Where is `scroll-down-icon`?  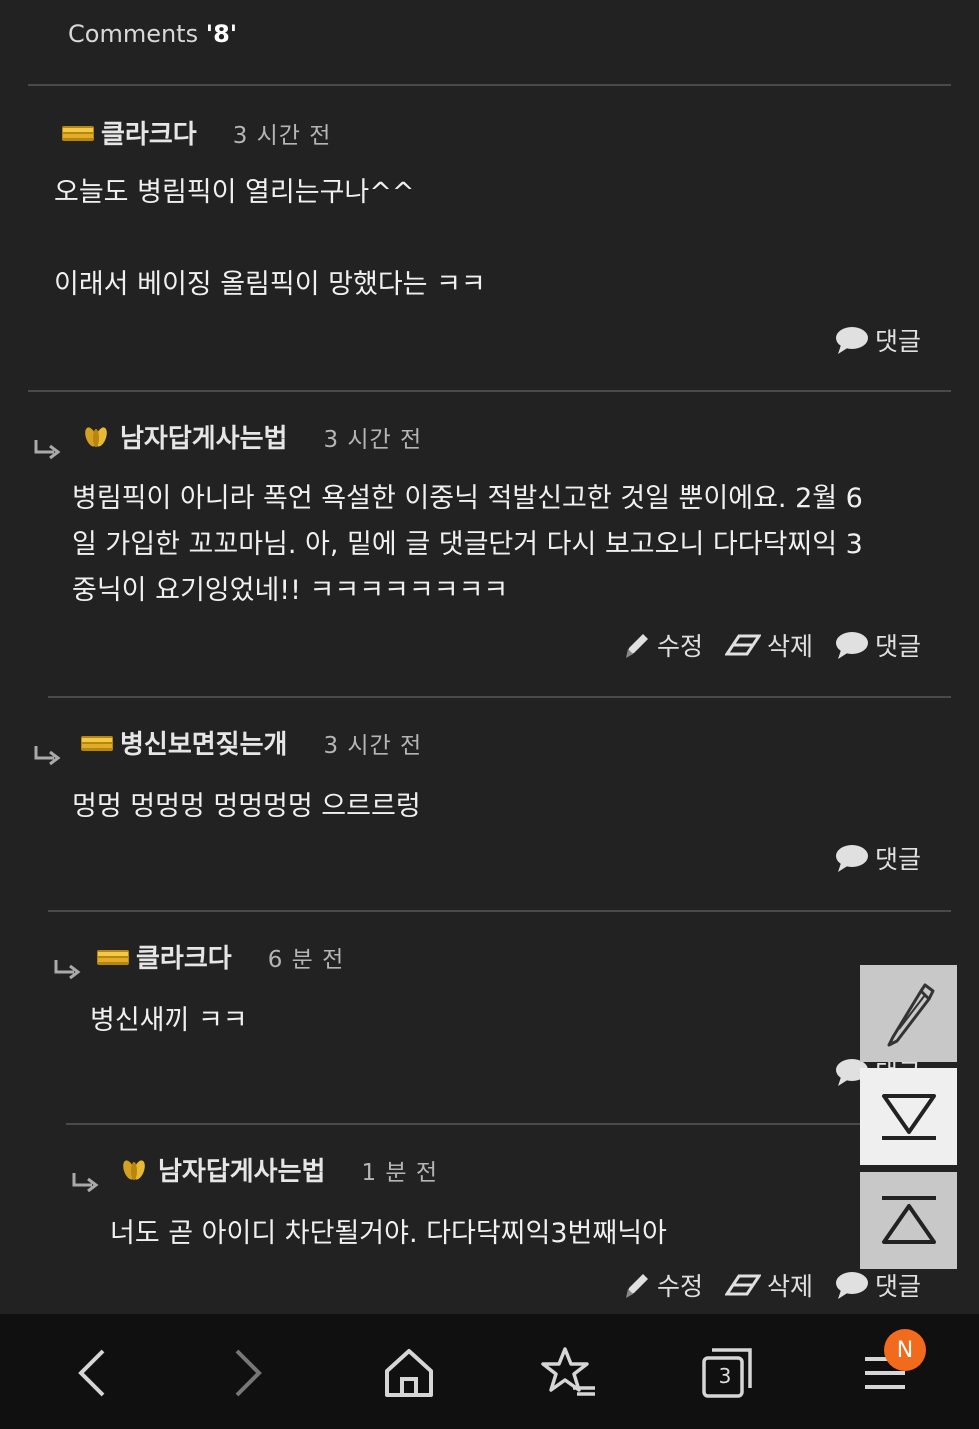
scroll-down-icon is located at coordinates (908, 1116).